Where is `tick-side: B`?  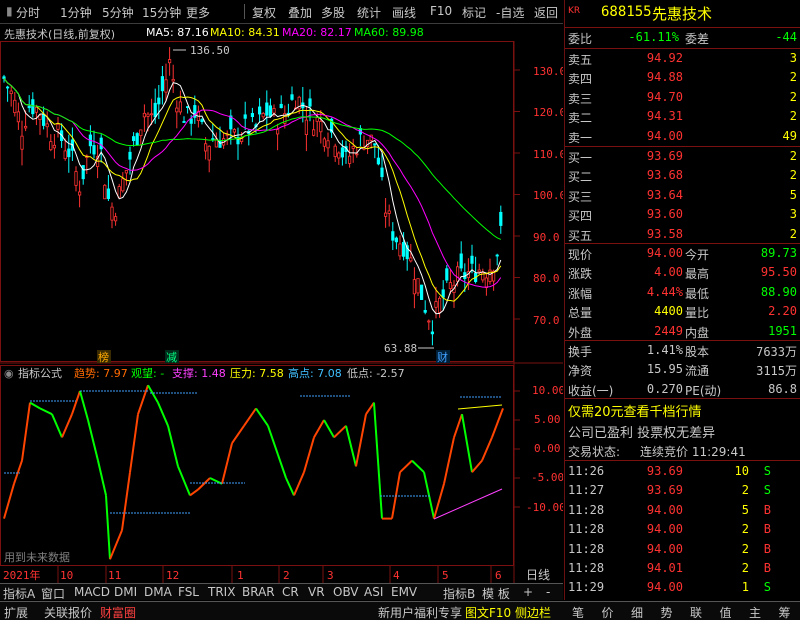 tick-side: B is located at coordinates (767, 529).